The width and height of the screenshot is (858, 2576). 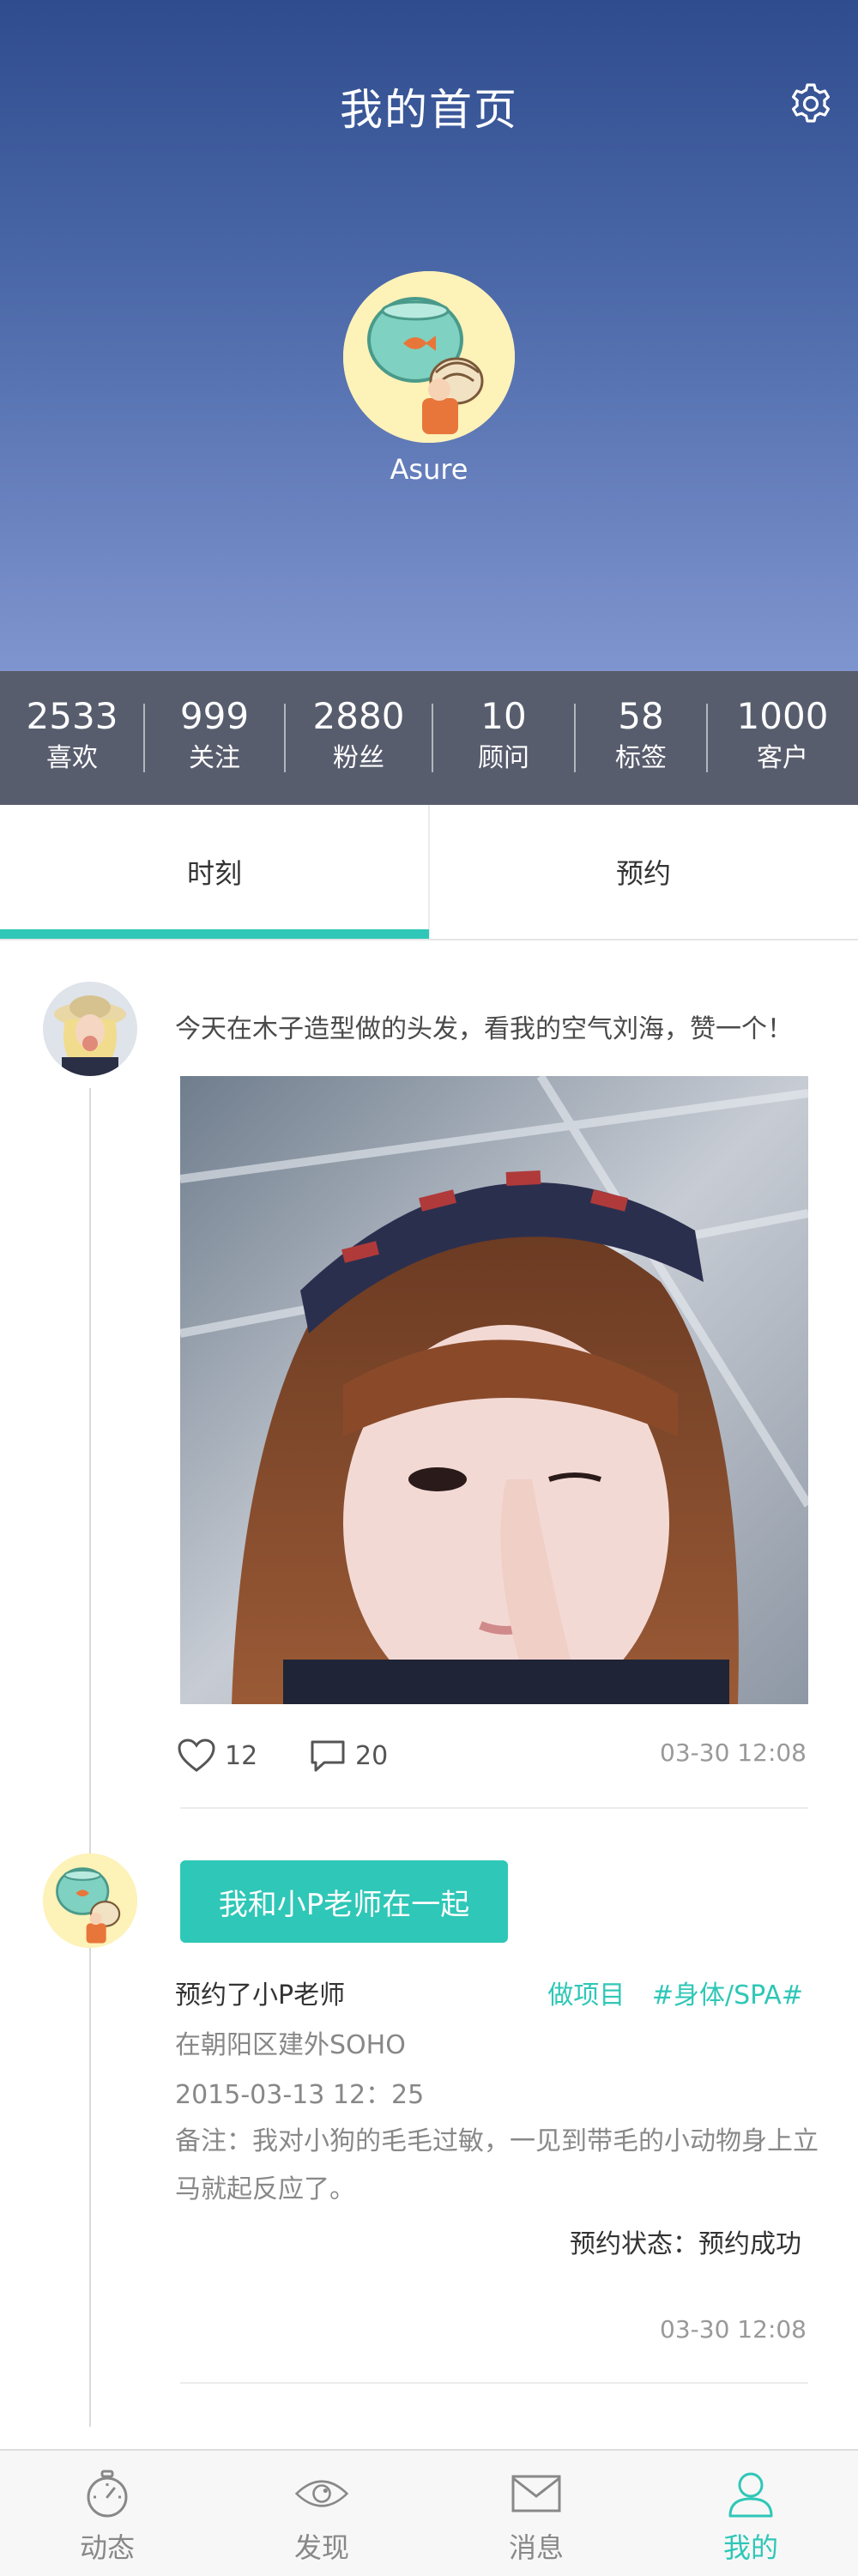 I want to click on stat-value: 999, so click(x=214, y=716).